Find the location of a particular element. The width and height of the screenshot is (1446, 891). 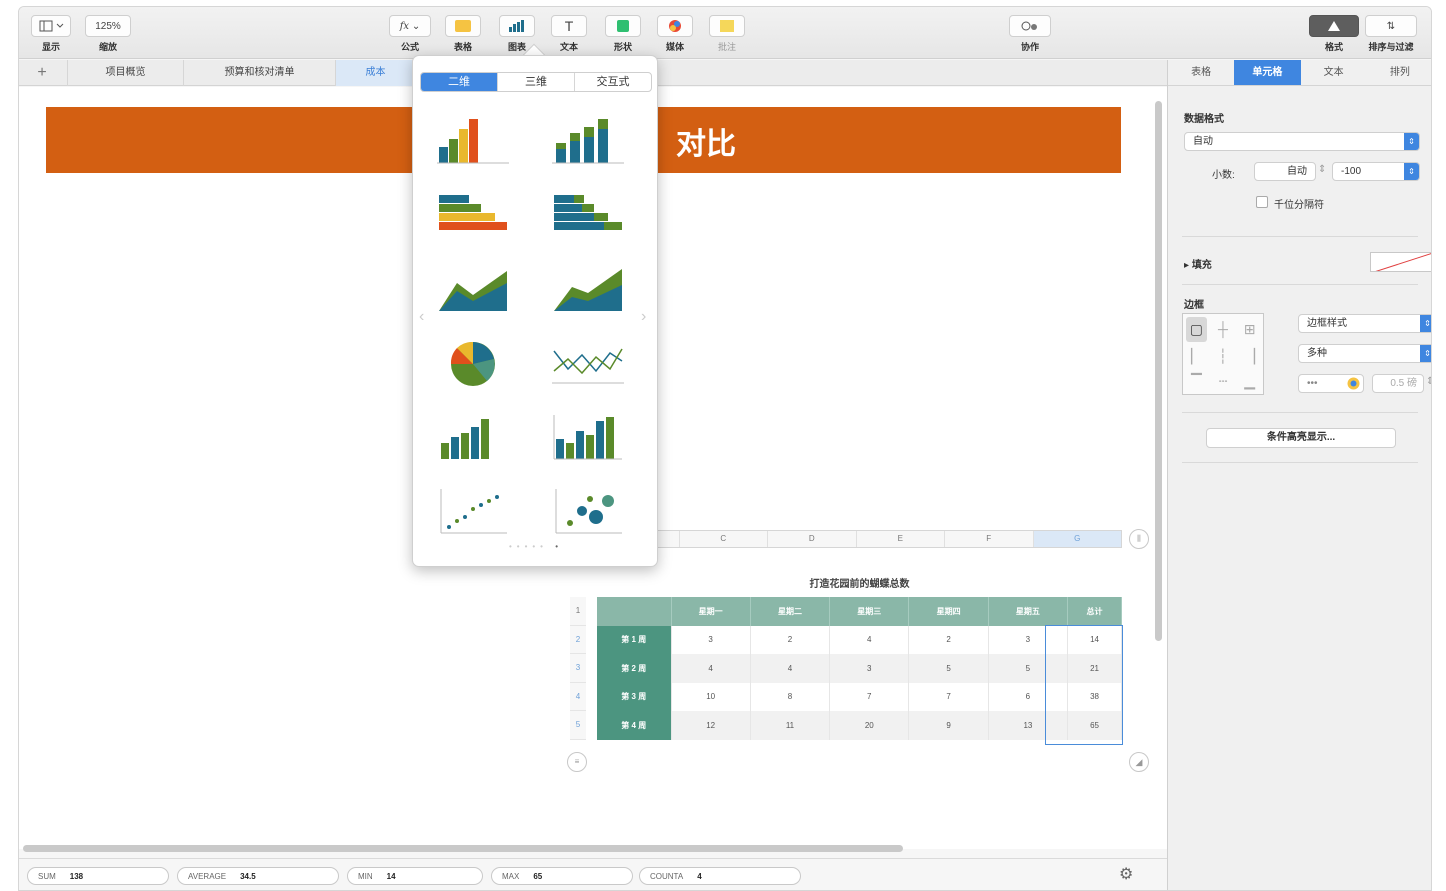

row-label: 第 2 周 is located at coordinates (634, 668).